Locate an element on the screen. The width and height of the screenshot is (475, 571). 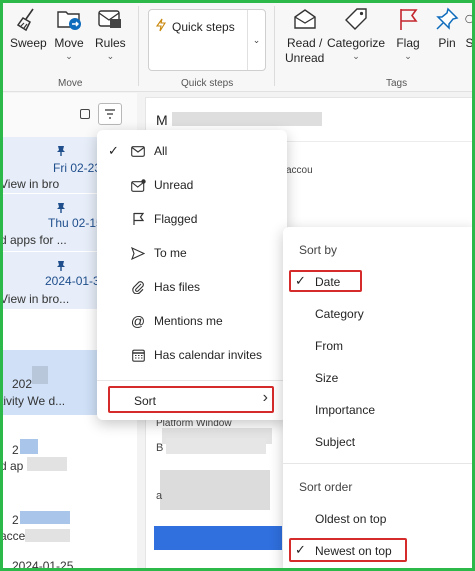
filter-button is located at coordinates (110, 114).